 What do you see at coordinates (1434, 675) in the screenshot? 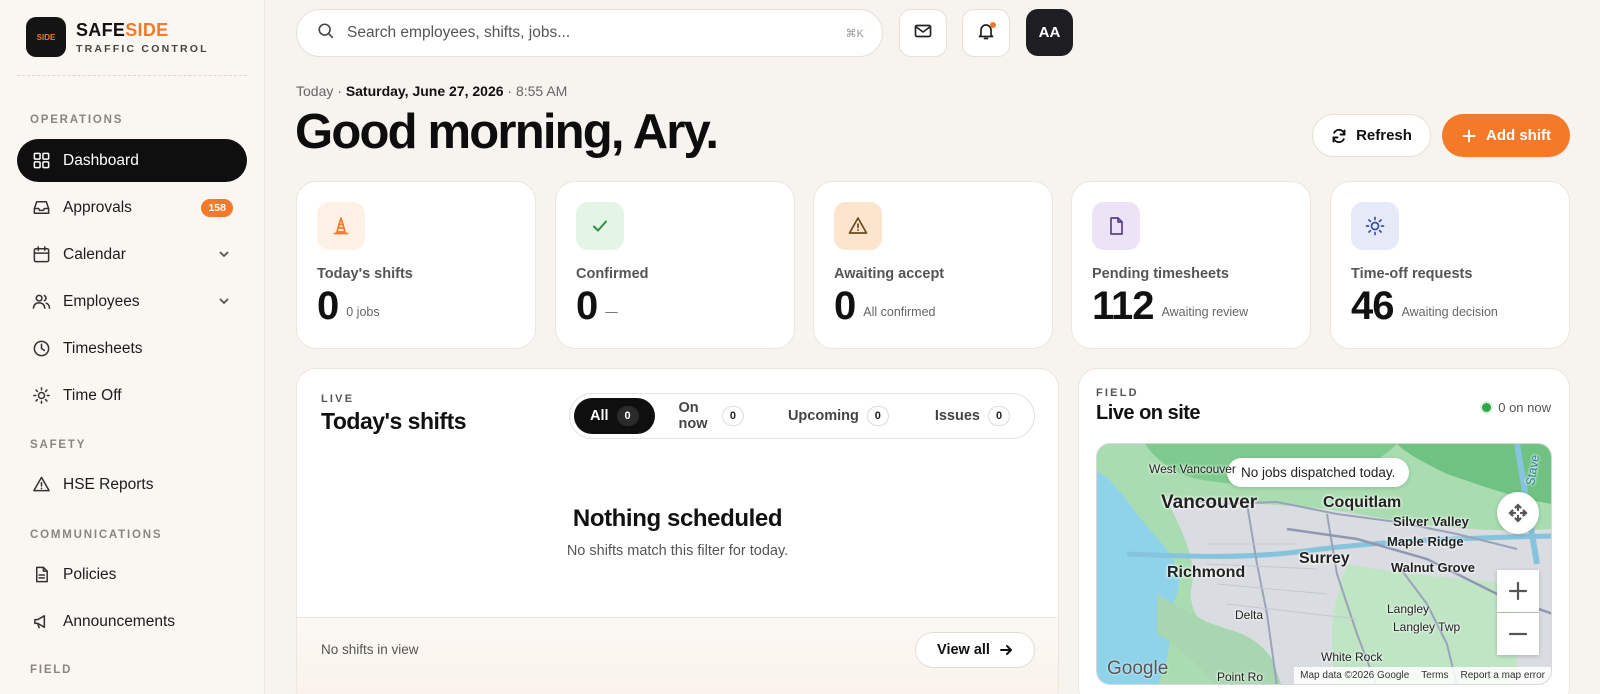
I see `map-terms-link: Terms` at bounding box center [1434, 675].